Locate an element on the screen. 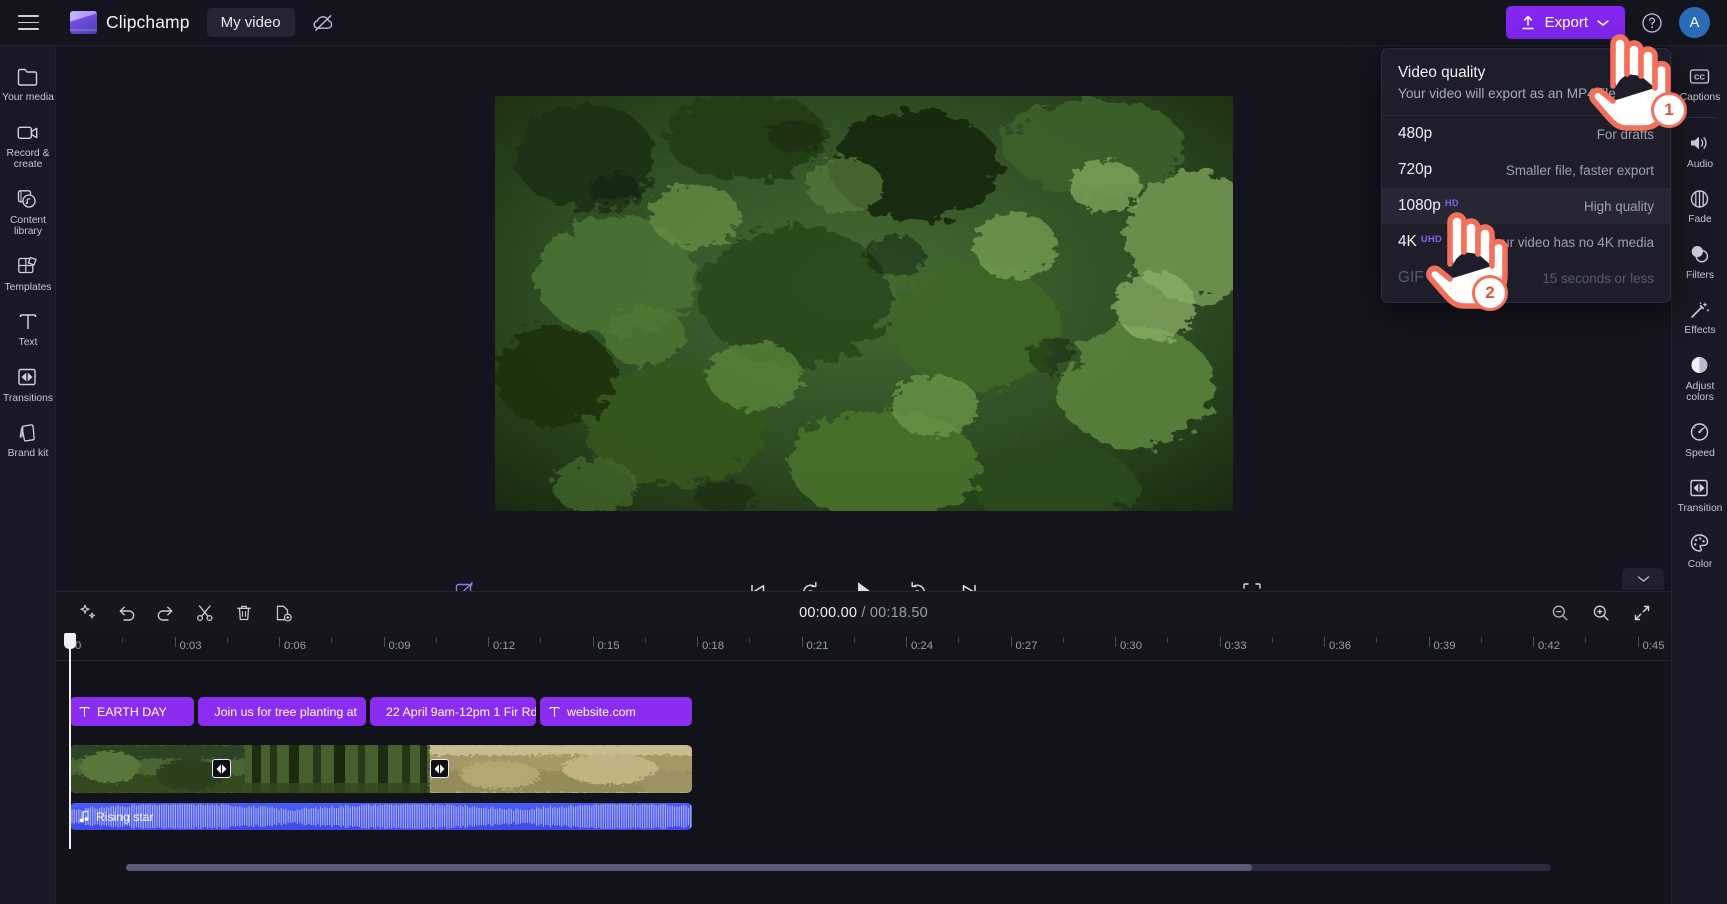  property-label: Fade is located at coordinates (1700, 219).